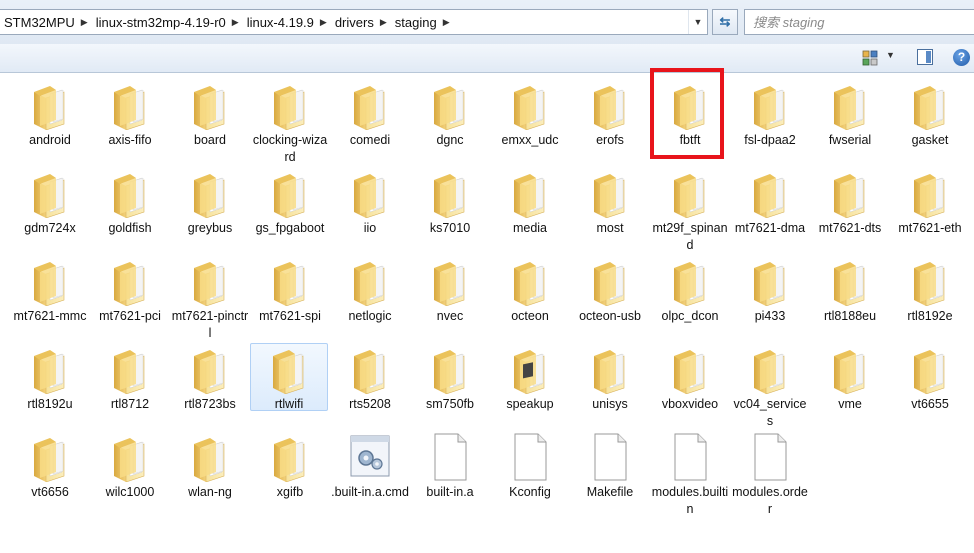 The width and height of the screenshot is (974, 553). I want to click on folder-item: nvec, so click(450, 290).